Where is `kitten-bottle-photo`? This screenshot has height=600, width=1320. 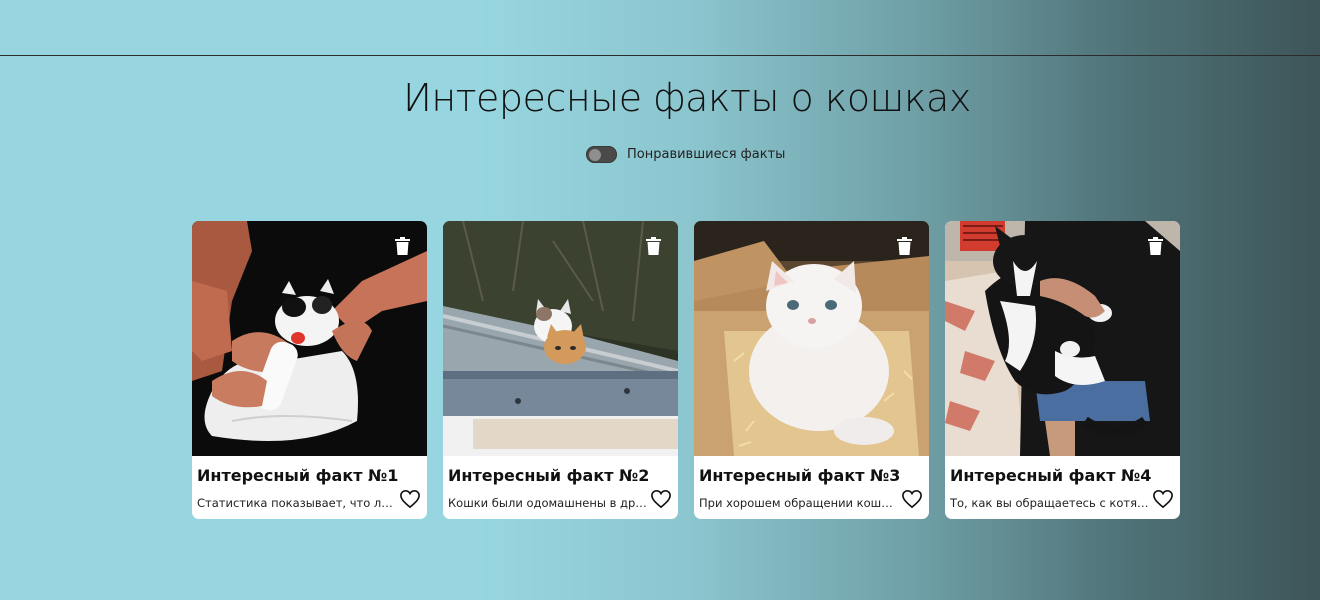 kitten-bottle-photo is located at coordinates (309, 338).